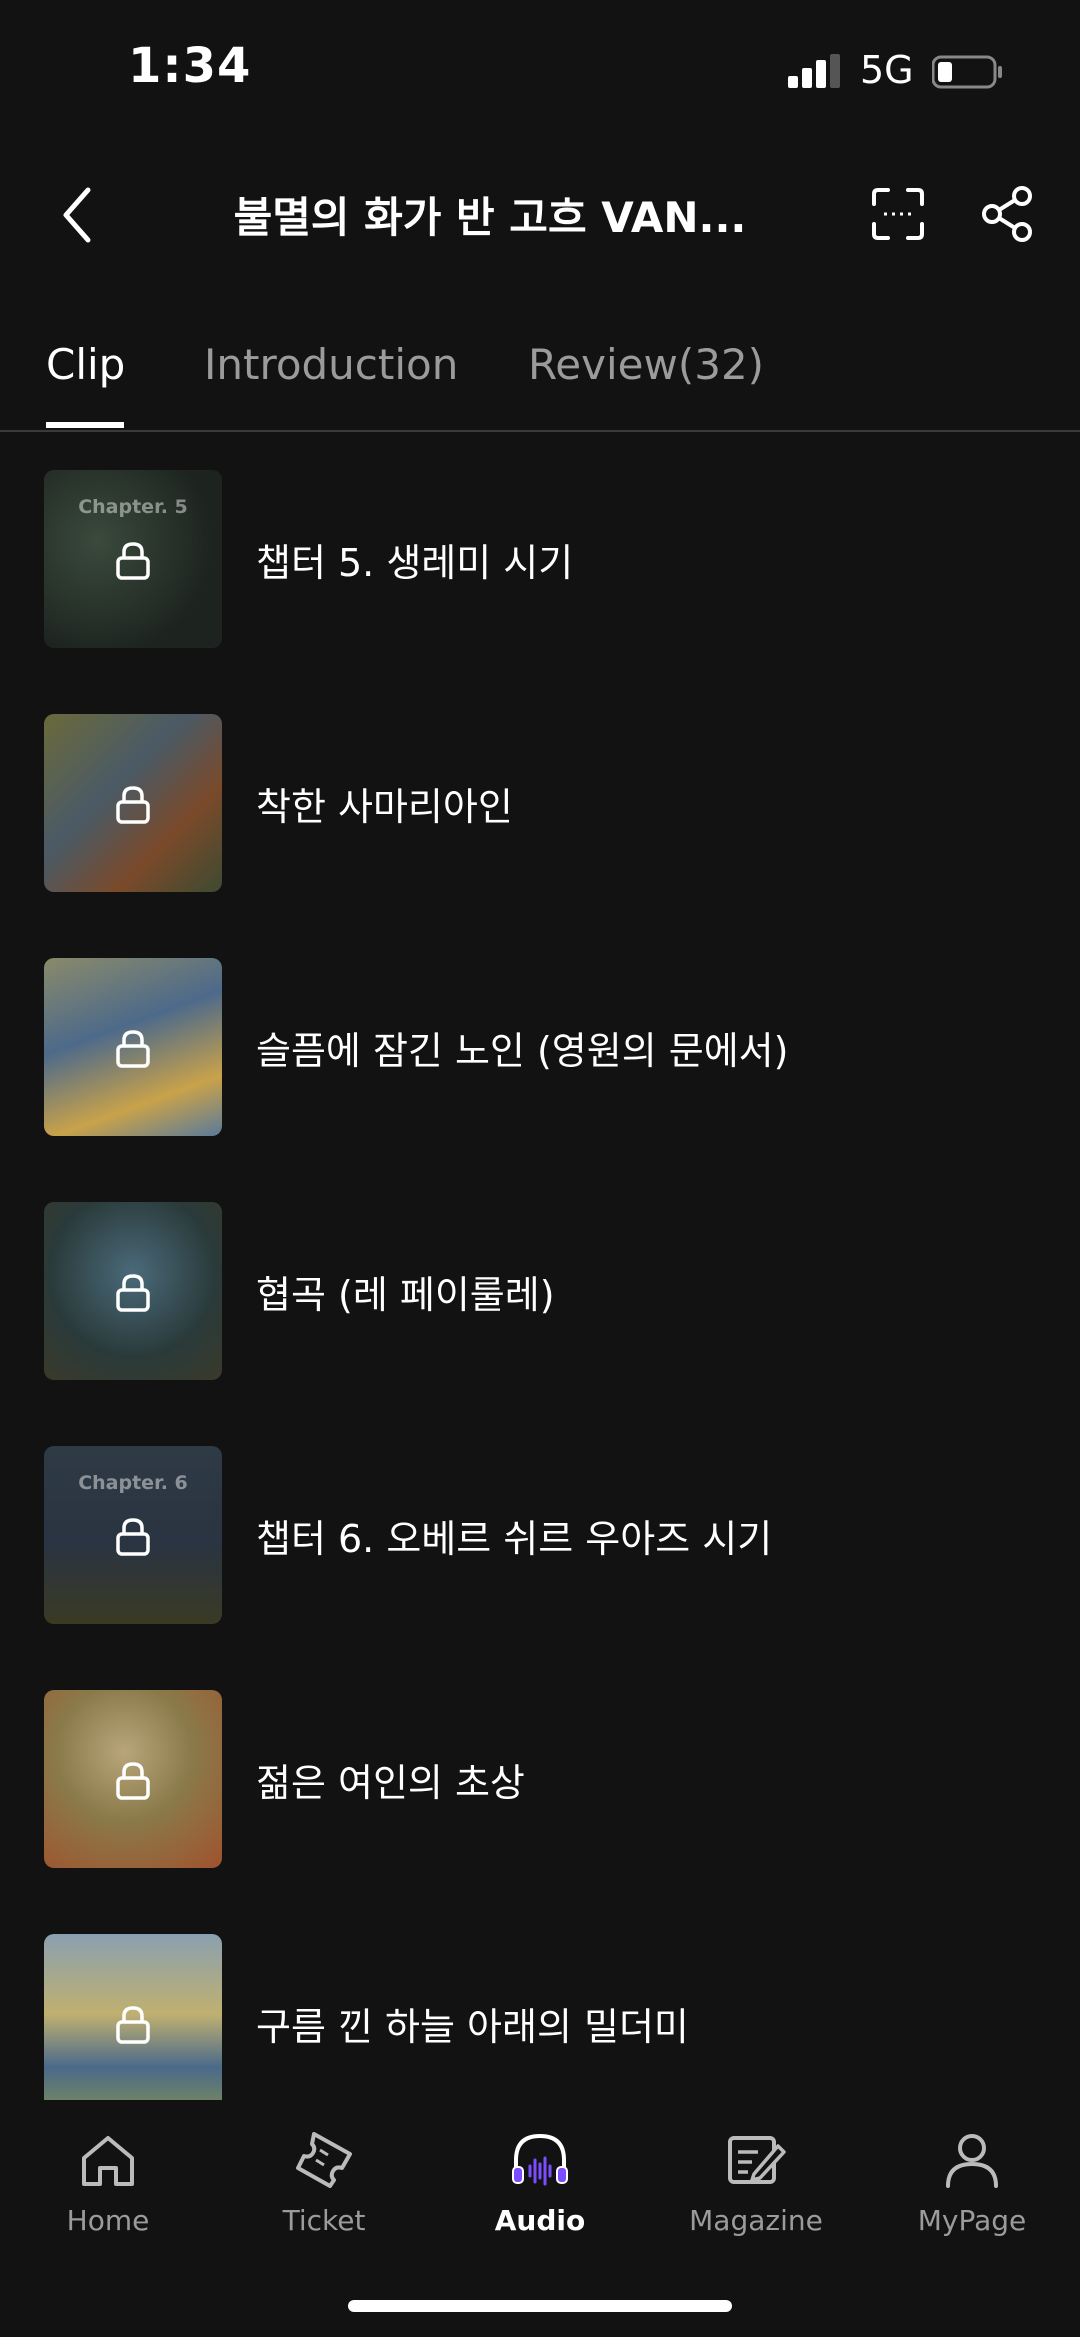 This screenshot has height=2337, width=1080. What do you see at coordinates (540, 2159) in the screenshot?
I see `headphones-icon` at bounding box center [540, 2159].